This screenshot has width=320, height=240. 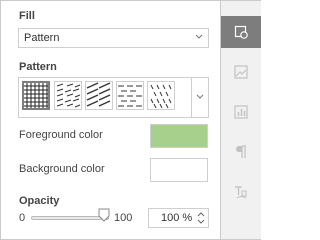 What do you see at coordinates (104, 215) in the screenshot?
I see `opacity-slider-thumb` at bounding box center [104, 215].